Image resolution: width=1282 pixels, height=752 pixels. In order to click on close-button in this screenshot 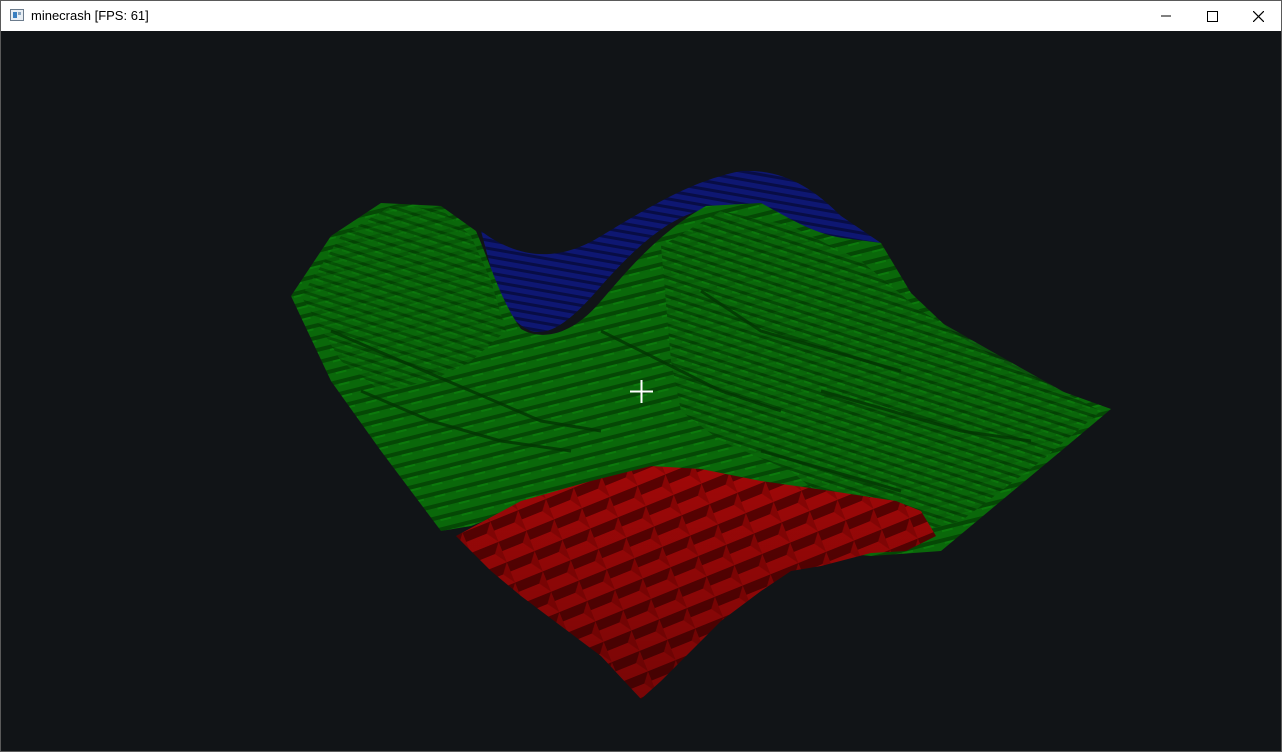, I will do `click(1258, 16)`.